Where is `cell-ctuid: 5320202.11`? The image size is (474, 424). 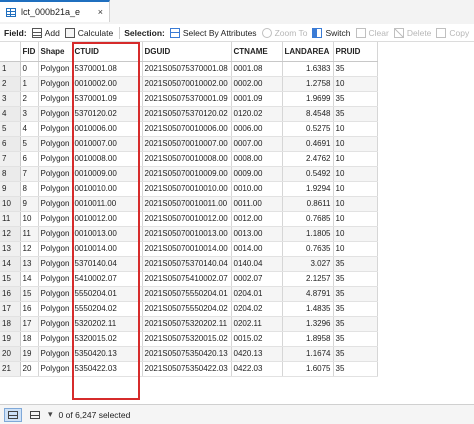 cell-ctuid: 5320202.11 is located at coordinates (107, 324).